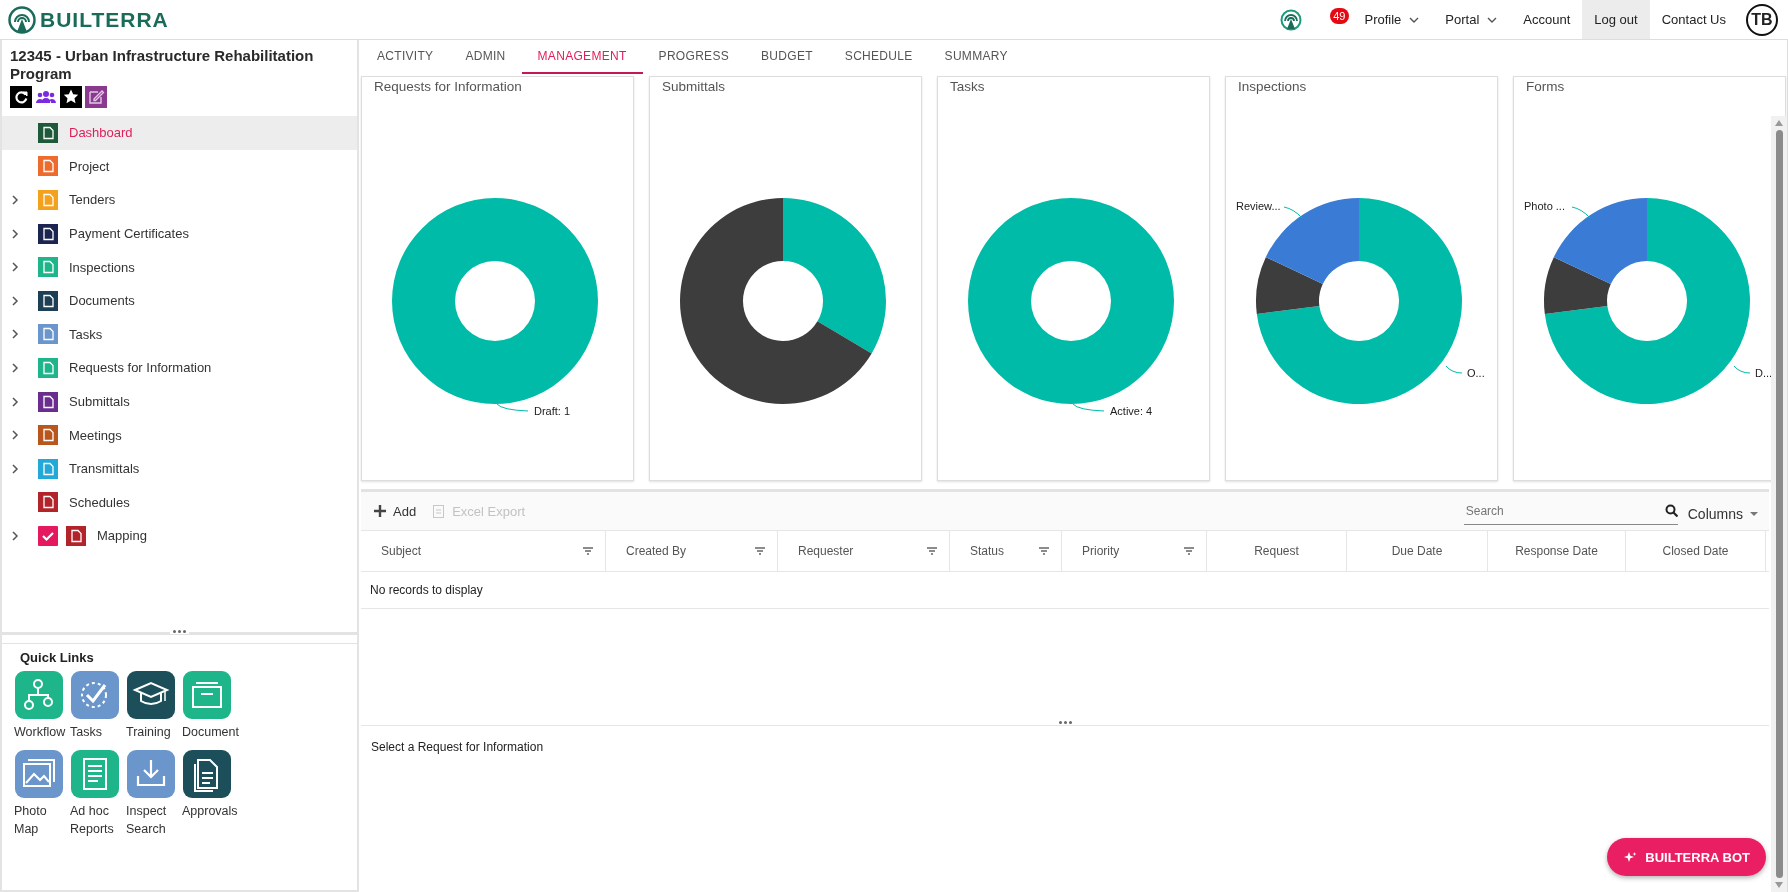  What do you see at coordinates (179, 233) in the screenshot?
I see `nav-item: Payment Certificates` at bounding box center [179, 233].